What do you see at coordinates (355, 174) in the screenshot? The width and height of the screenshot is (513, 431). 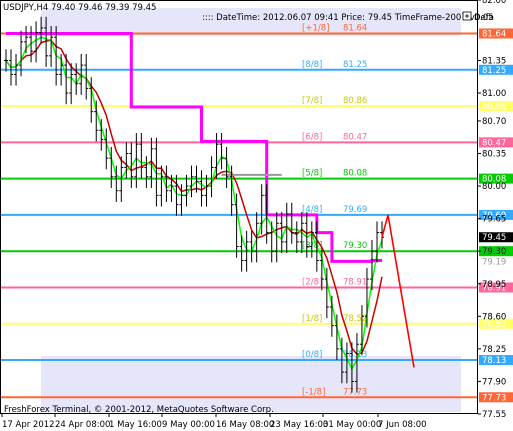 I see `level-value-4: 80.08` at bounding box center [355, 174].